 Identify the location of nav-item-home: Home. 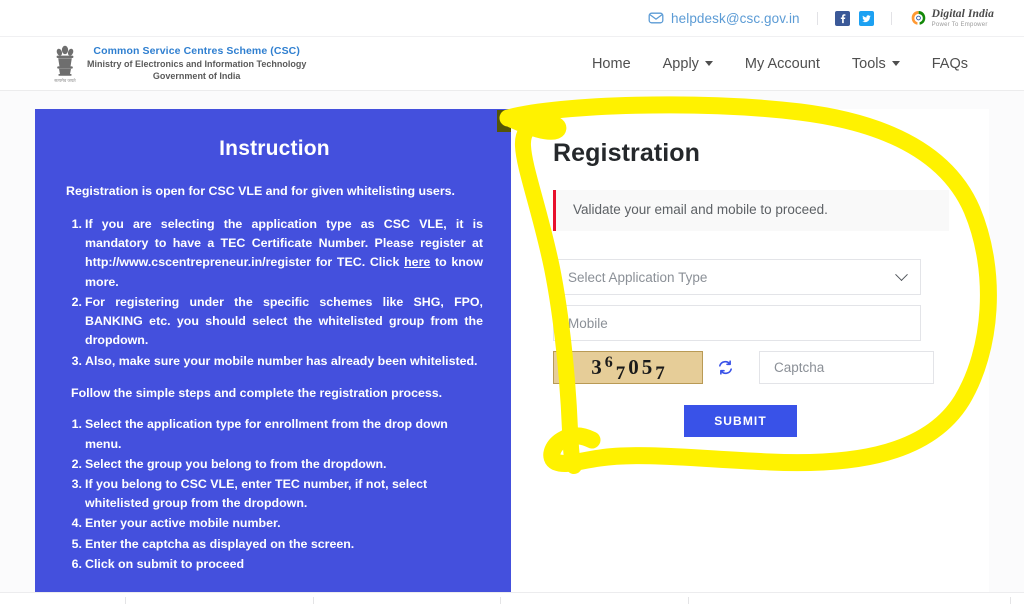
(611, 64).